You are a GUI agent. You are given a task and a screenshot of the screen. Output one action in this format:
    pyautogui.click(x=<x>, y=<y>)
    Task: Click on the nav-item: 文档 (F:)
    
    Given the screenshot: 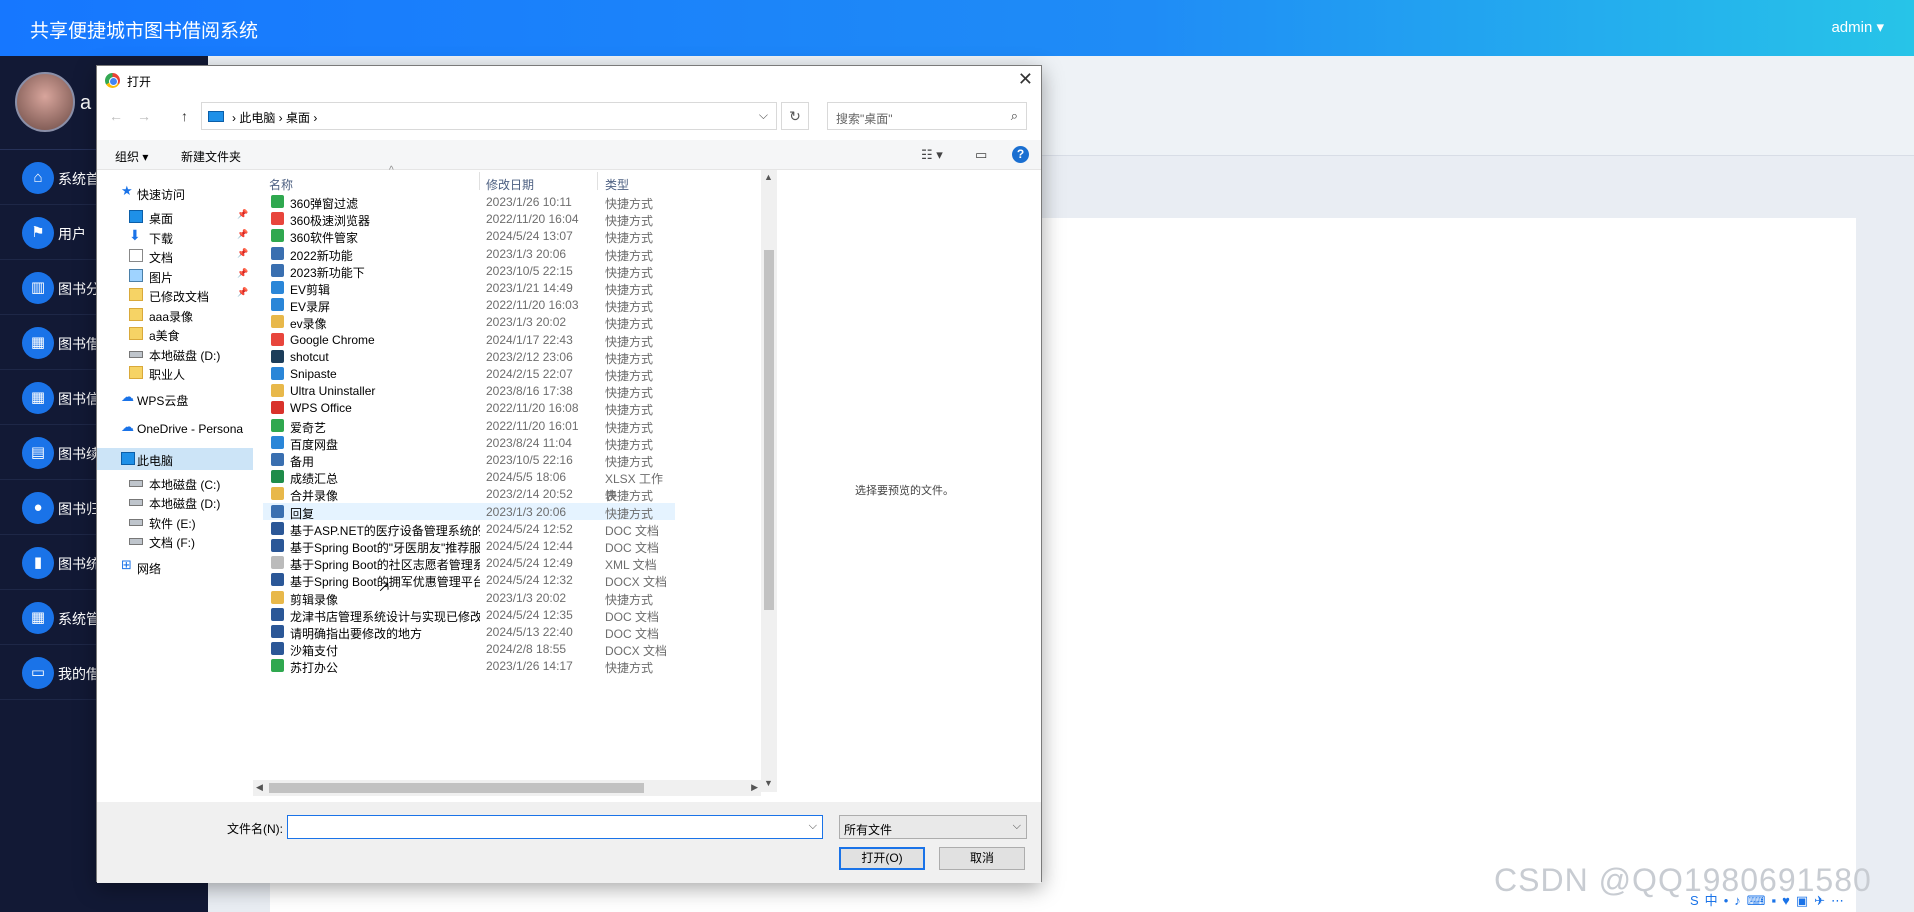 What is the action you would take?
    pyautogui.click(x=175, y=541)
    